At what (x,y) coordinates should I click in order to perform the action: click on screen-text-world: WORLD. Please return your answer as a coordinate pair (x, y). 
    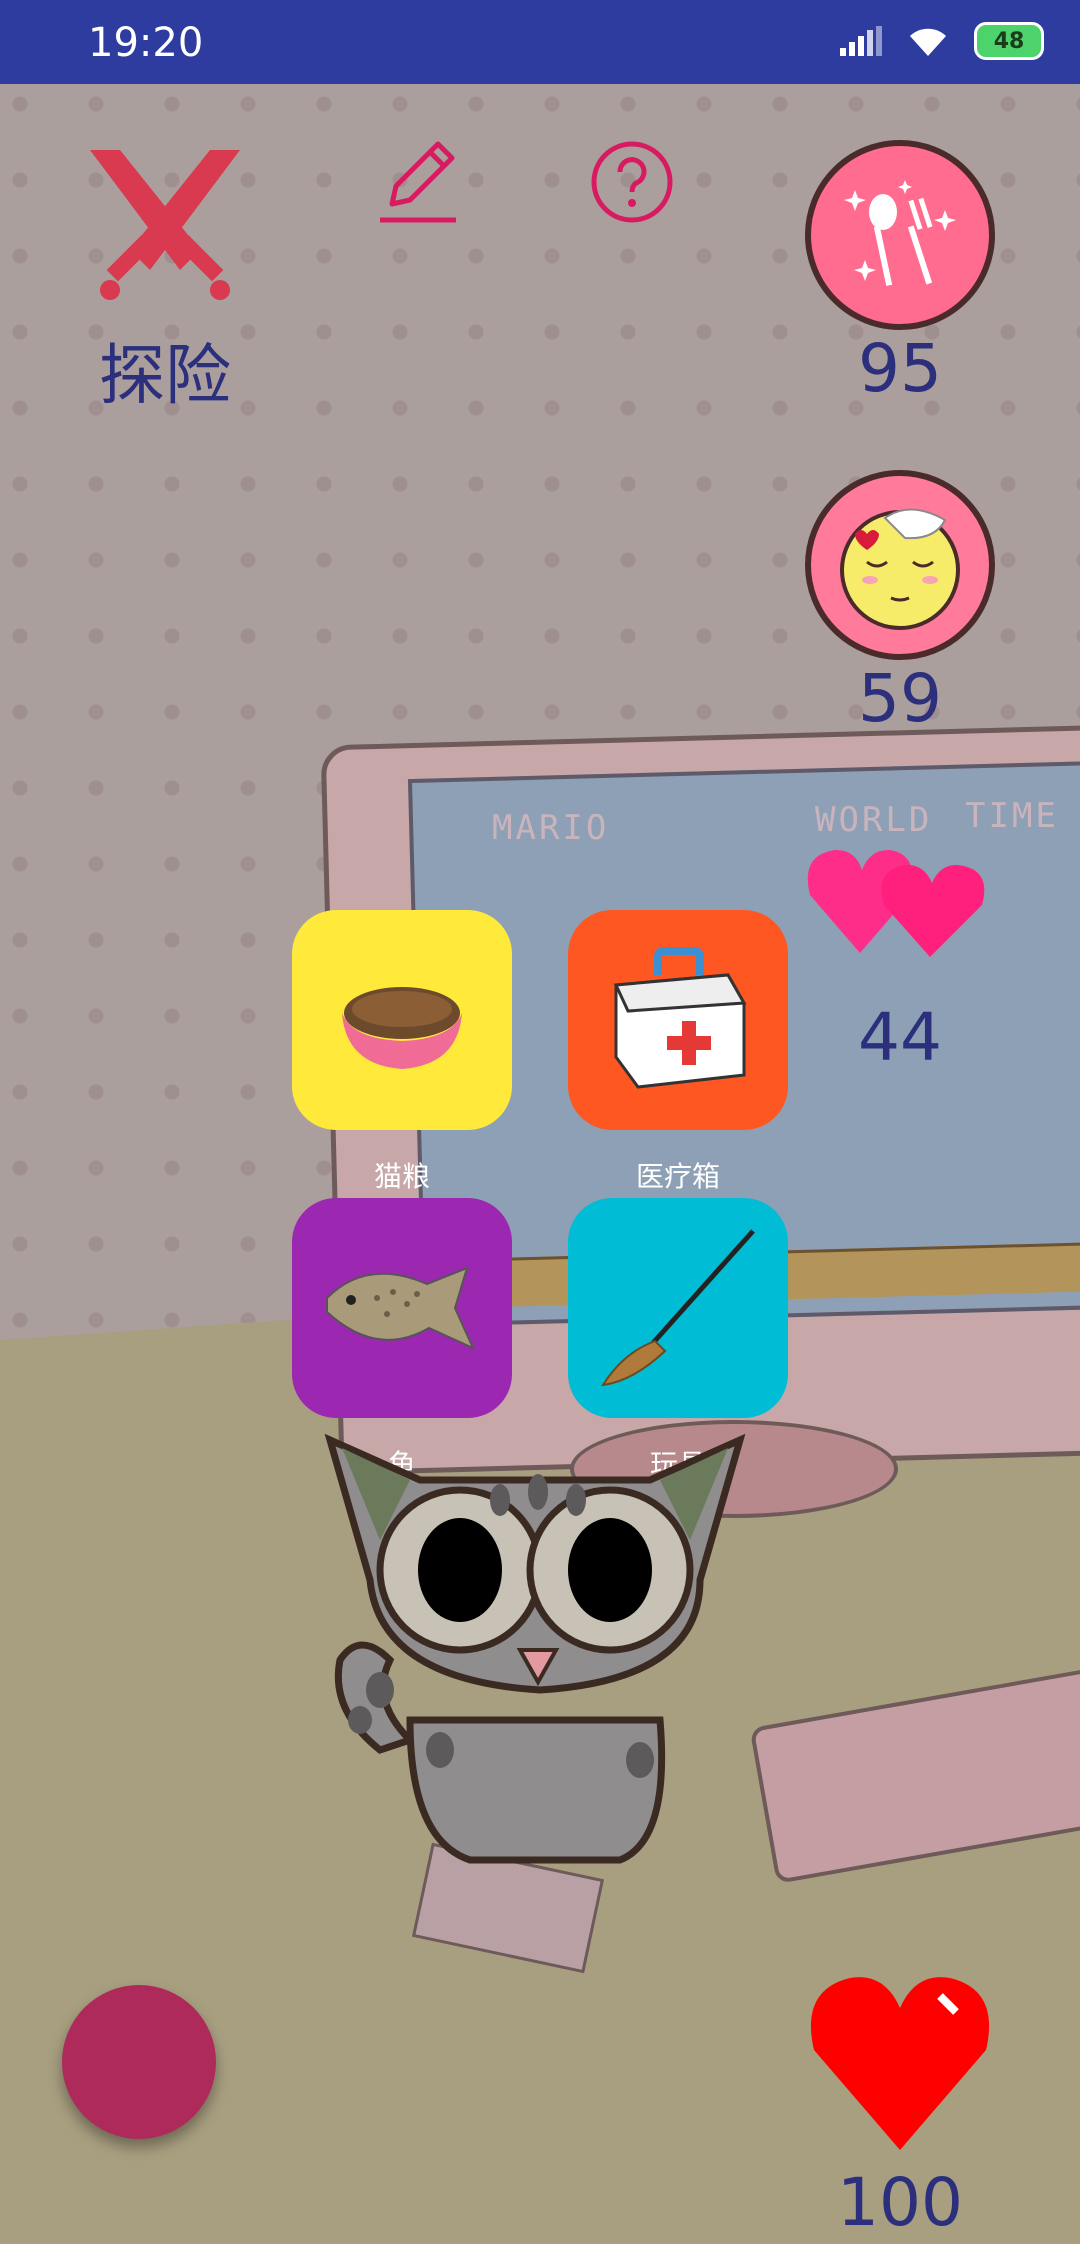
    Looking at the image, I should click on (874, 820).